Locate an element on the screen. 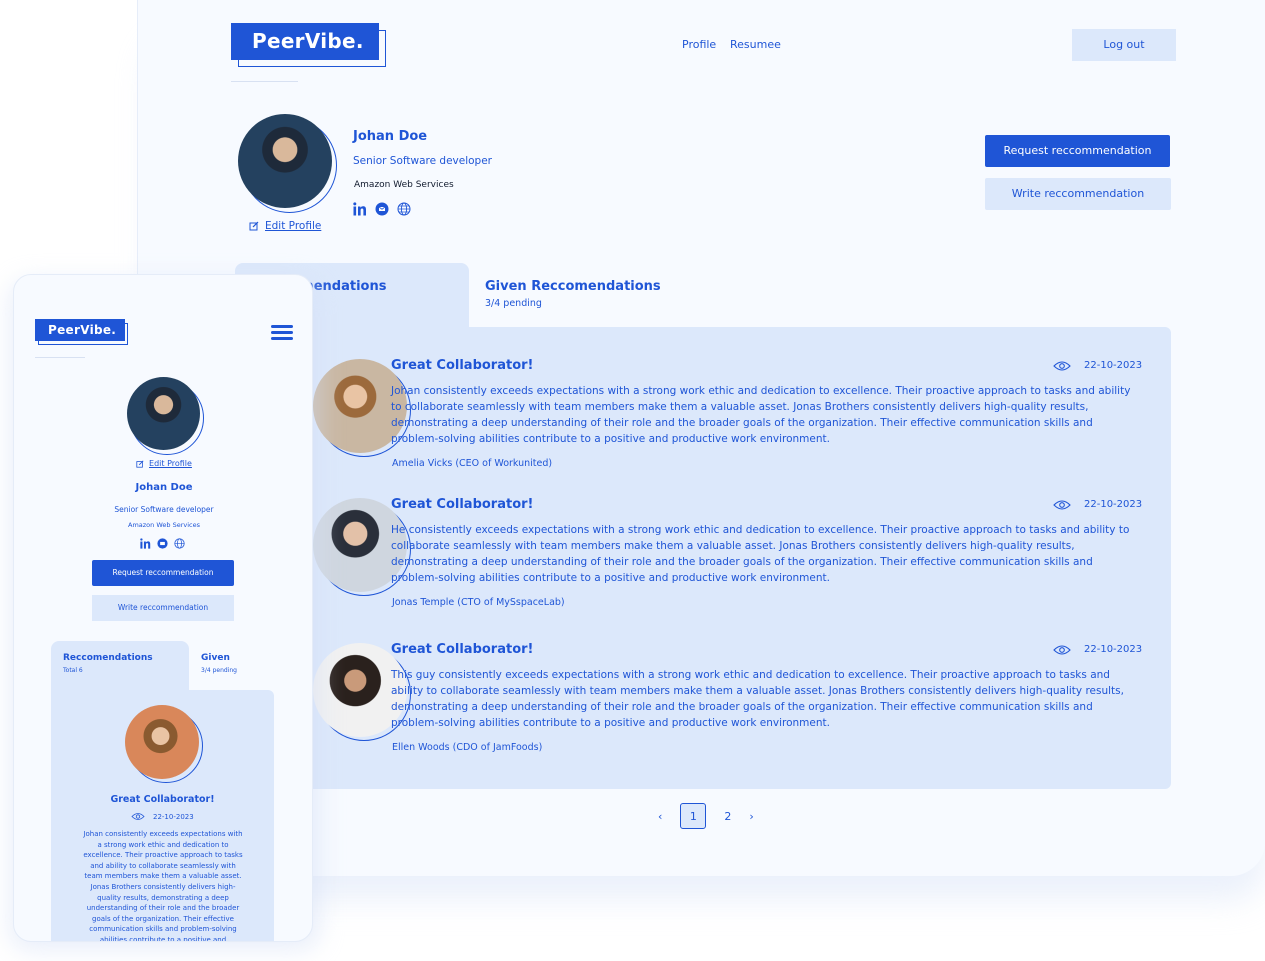 The height and width of the screenshot is (961, 1265). card-author: Amelia Vicks (CEO of Workunited) is located at coordinates (472, 463).